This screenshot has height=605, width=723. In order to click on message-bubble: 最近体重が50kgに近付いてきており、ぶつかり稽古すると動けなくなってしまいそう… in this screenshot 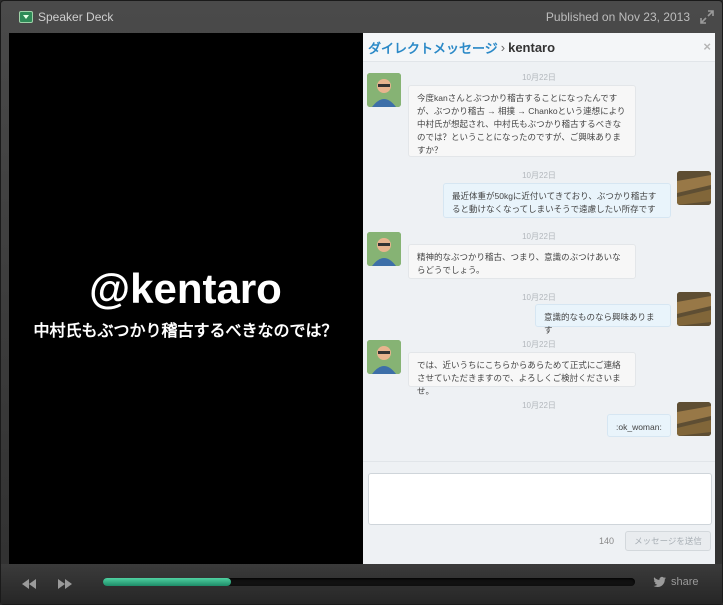, I will do `click(557, 200)`.